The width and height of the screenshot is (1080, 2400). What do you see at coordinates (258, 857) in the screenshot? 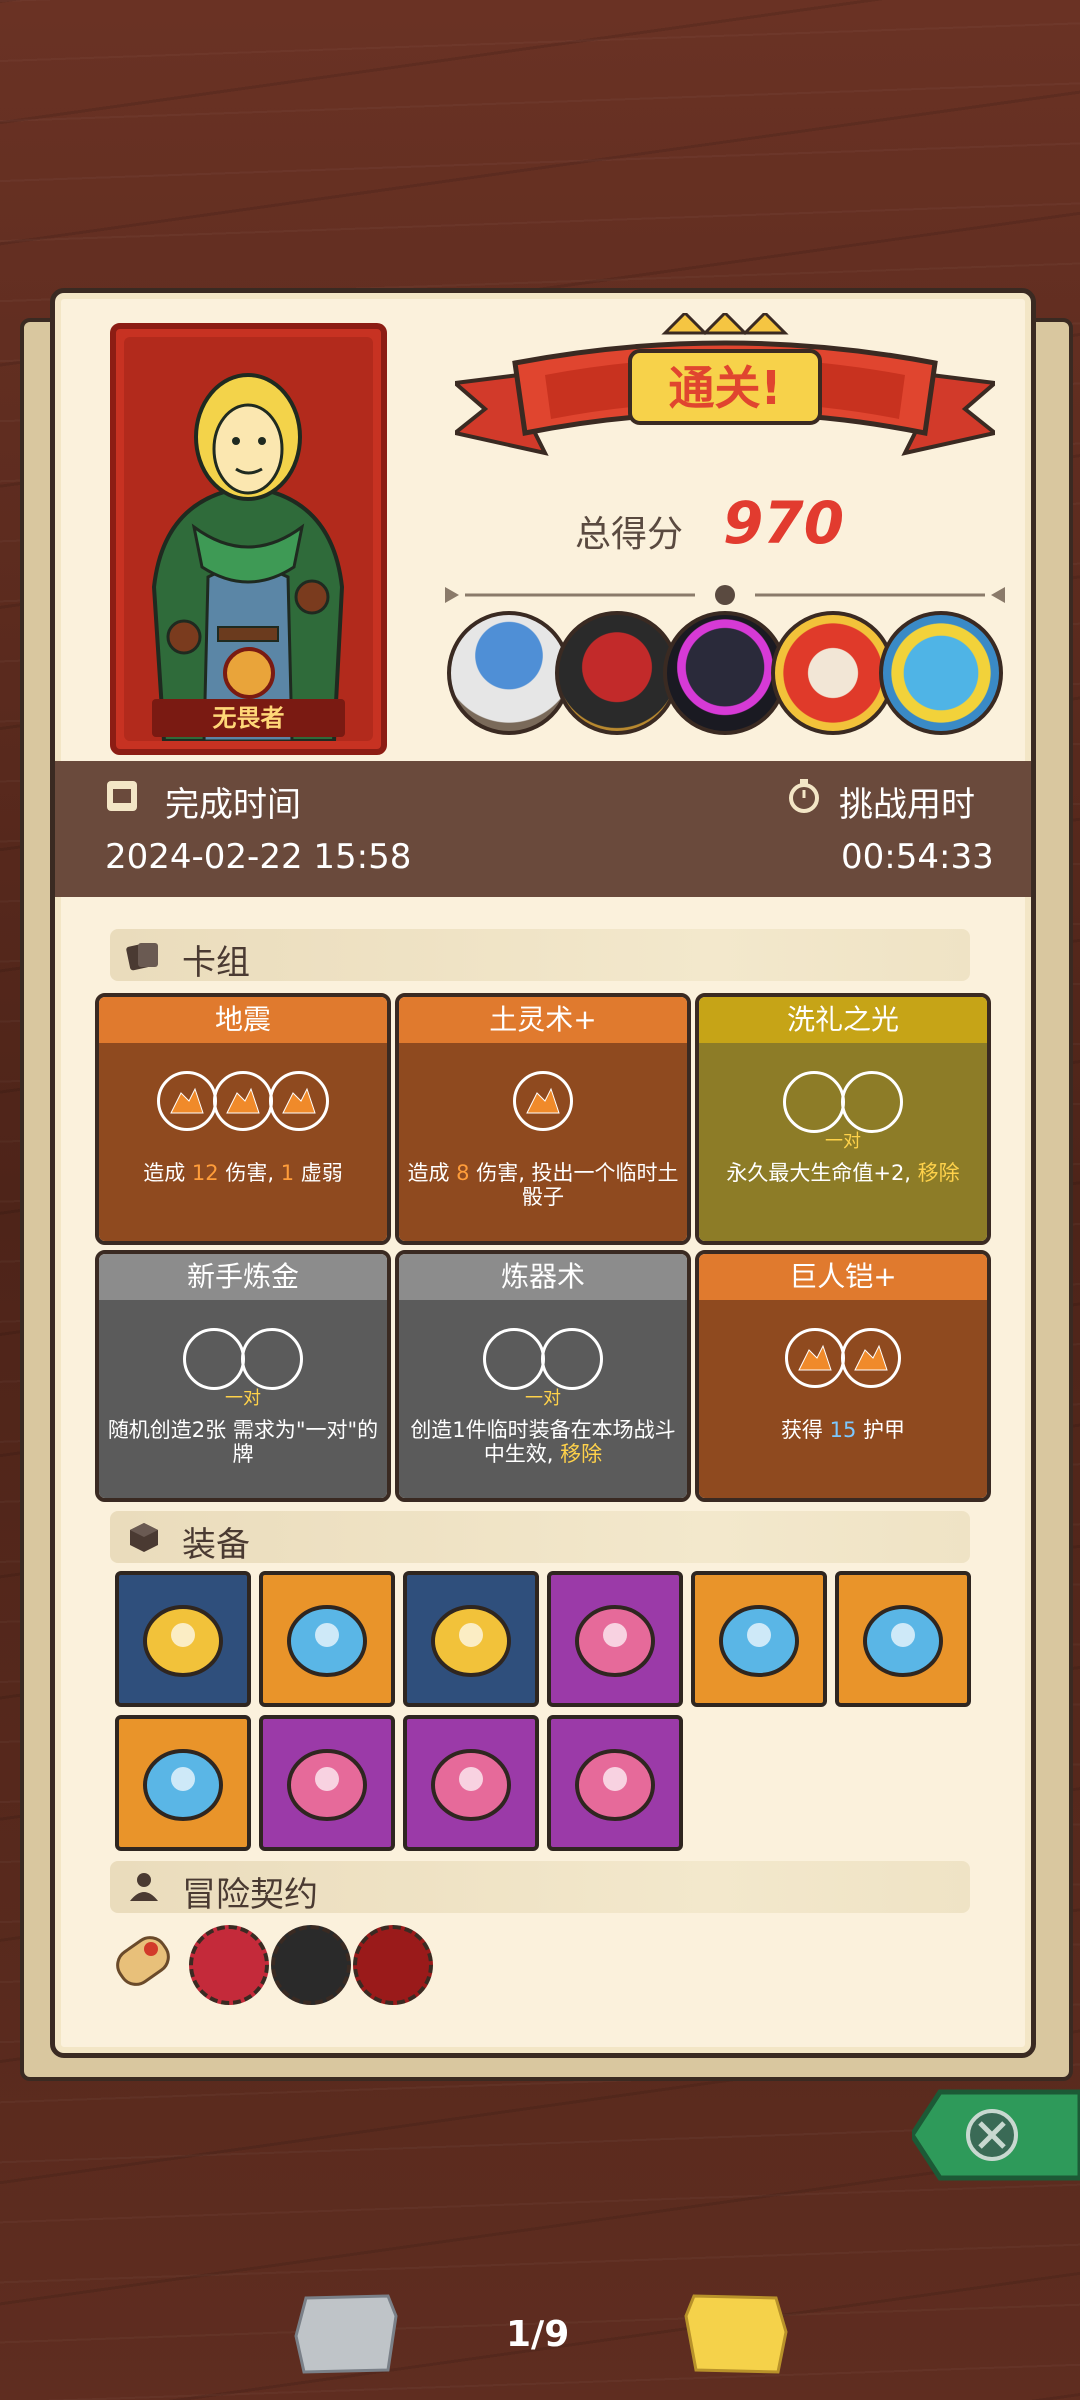
I see `complete-time-value: 2024-02-22 15:58` at bounding box center [258, 857].